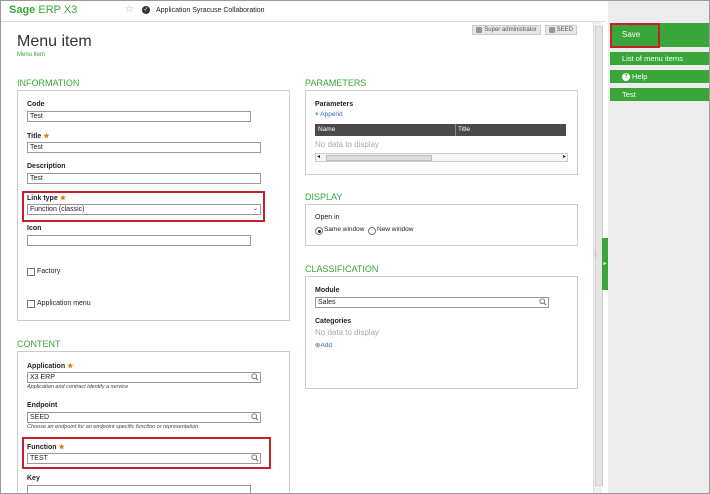 This screenshot has height=494, width=710. What do you see at coordinates (50, 366) in the screenshot?
I see `application-label: Application ★` at bounding box center [50, 366].